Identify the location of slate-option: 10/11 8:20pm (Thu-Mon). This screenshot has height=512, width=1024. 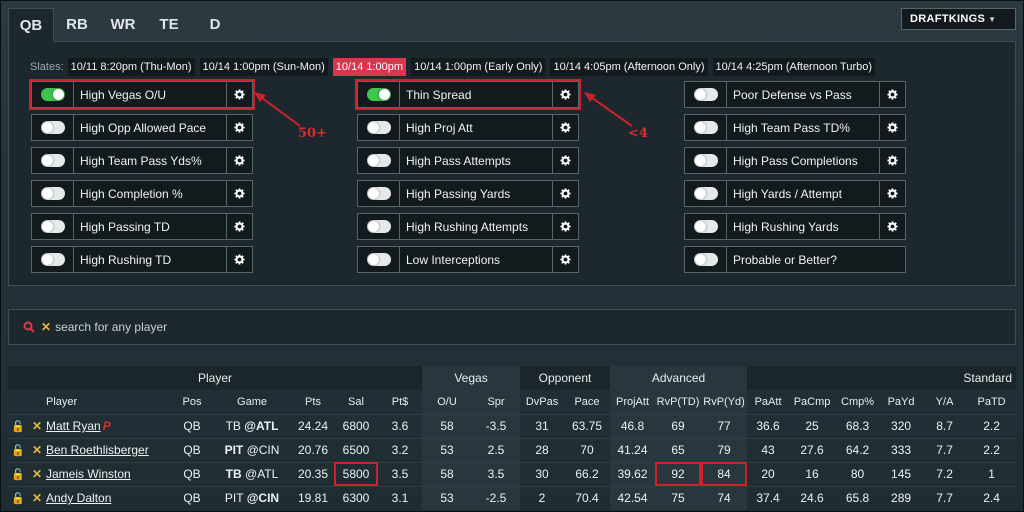
(131, 67).